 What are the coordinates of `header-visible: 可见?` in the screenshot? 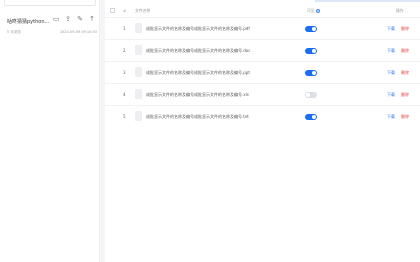 It's located at (313, 11).